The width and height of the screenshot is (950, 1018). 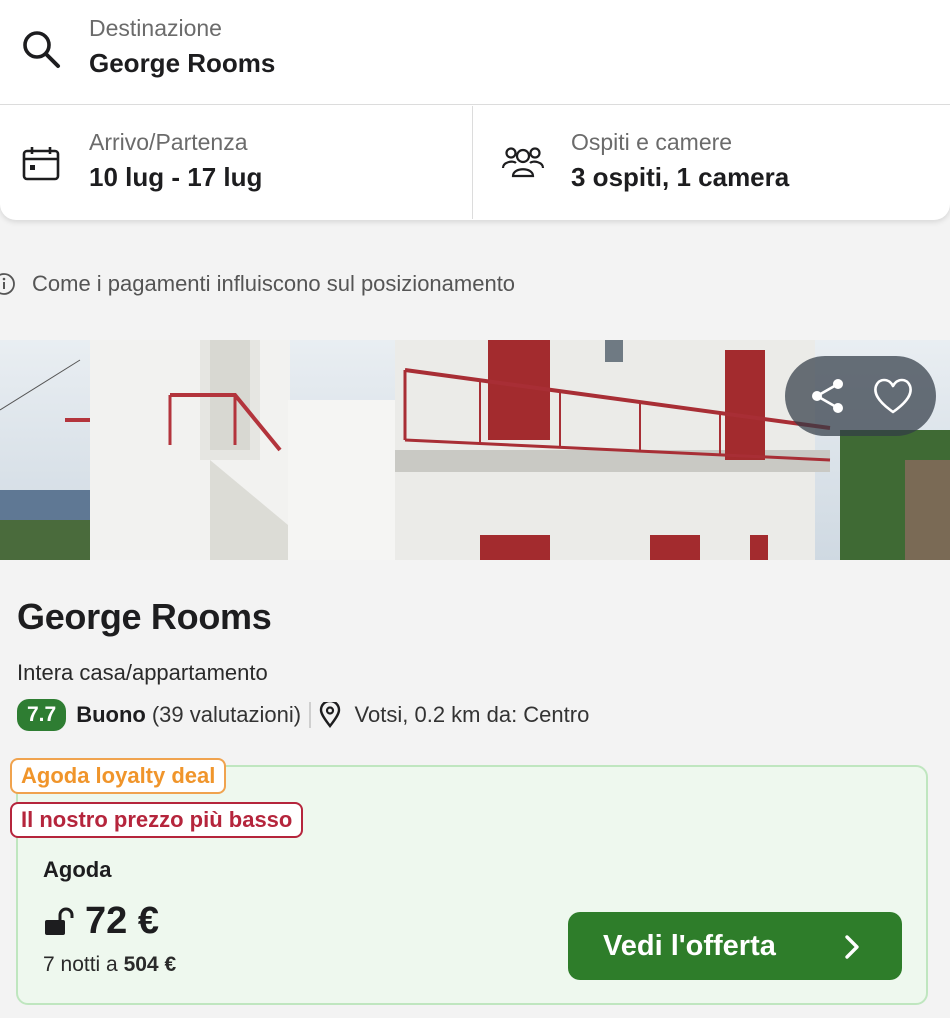 I want to click on dates-field: Arrivo/Partenza 10 lug - 17 lug, so click(x=236, y=162).